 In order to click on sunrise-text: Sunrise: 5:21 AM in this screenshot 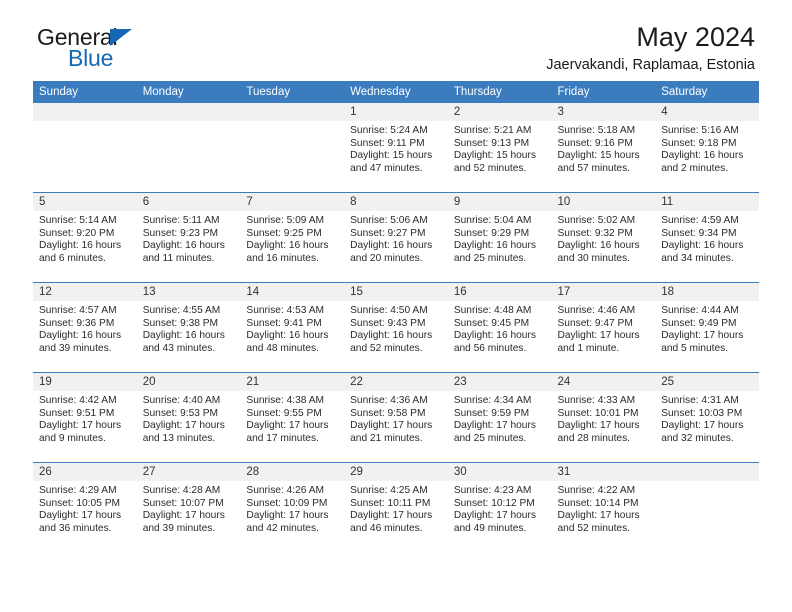, I will do `click(492, 130)`.